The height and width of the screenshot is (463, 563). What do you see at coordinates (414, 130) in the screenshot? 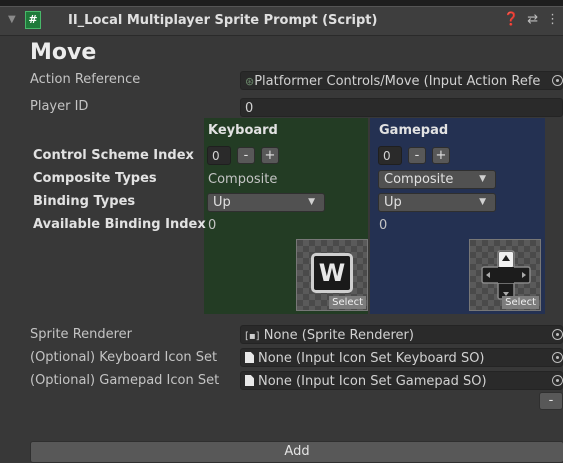
I see `gamepad-header: Gamepad` at bounding box center [414, 130].